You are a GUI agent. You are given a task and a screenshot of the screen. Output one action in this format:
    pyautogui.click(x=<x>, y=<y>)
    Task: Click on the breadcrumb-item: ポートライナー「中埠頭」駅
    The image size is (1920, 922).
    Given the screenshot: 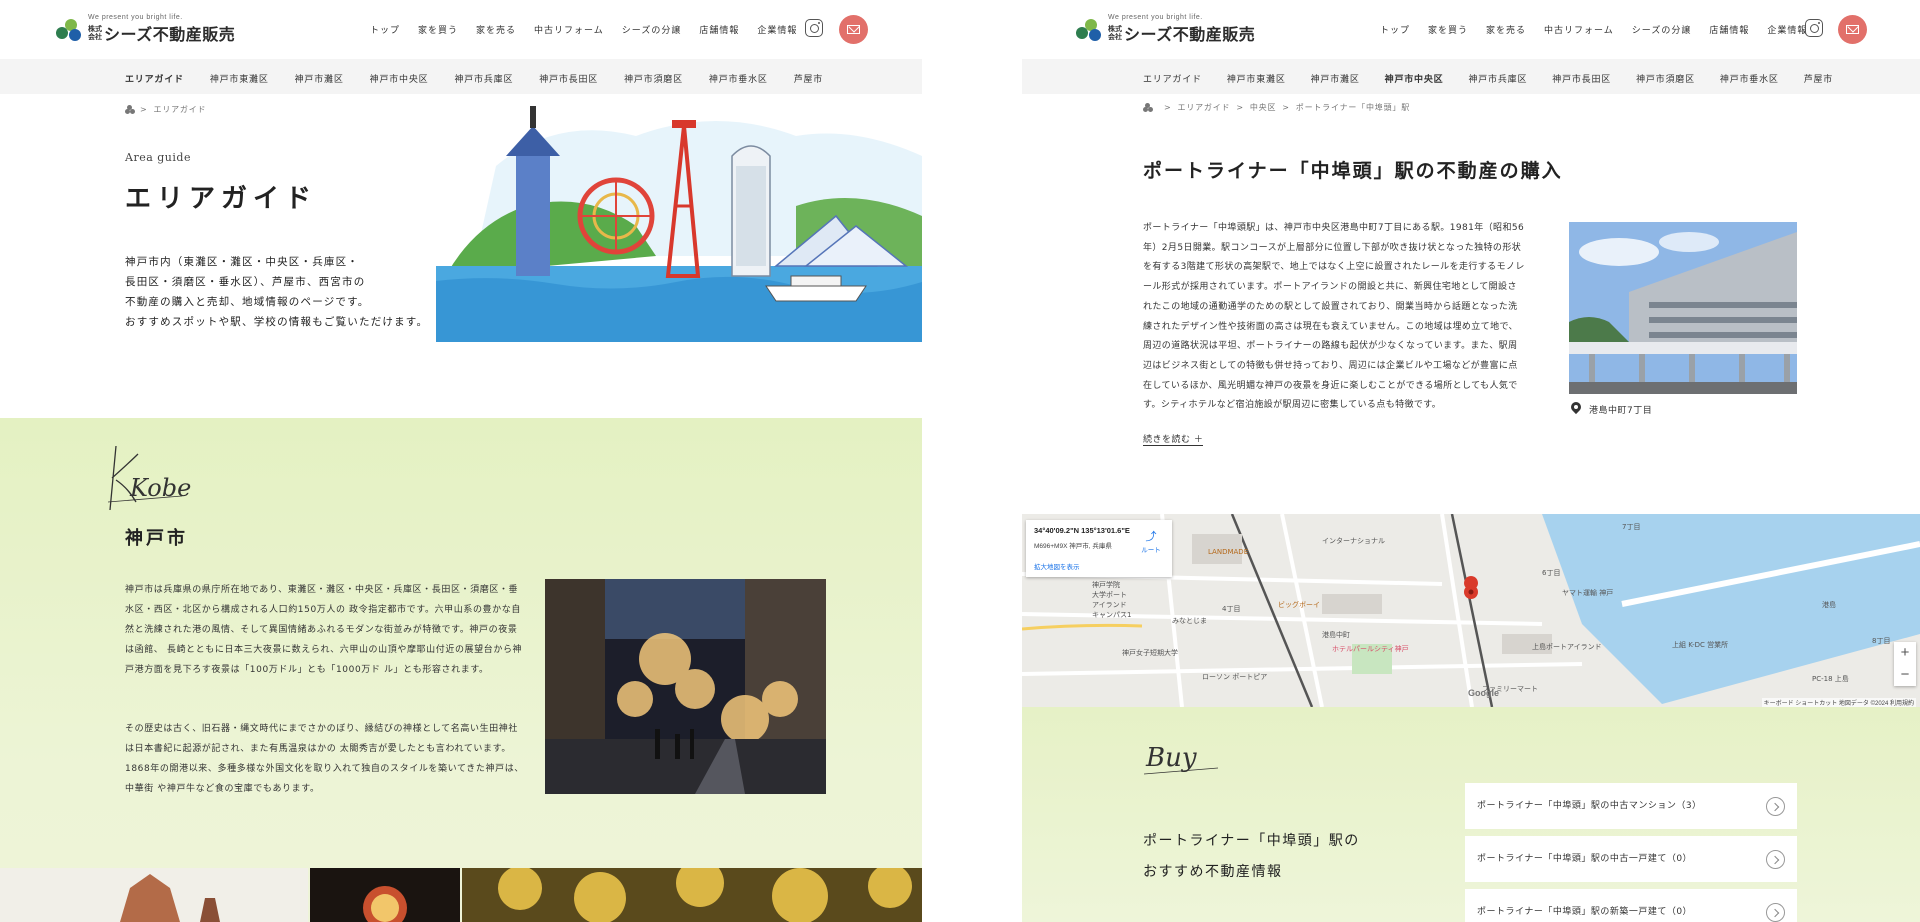 What is the action you would take?
    pyautogui.click(x=1353, y=107)
    